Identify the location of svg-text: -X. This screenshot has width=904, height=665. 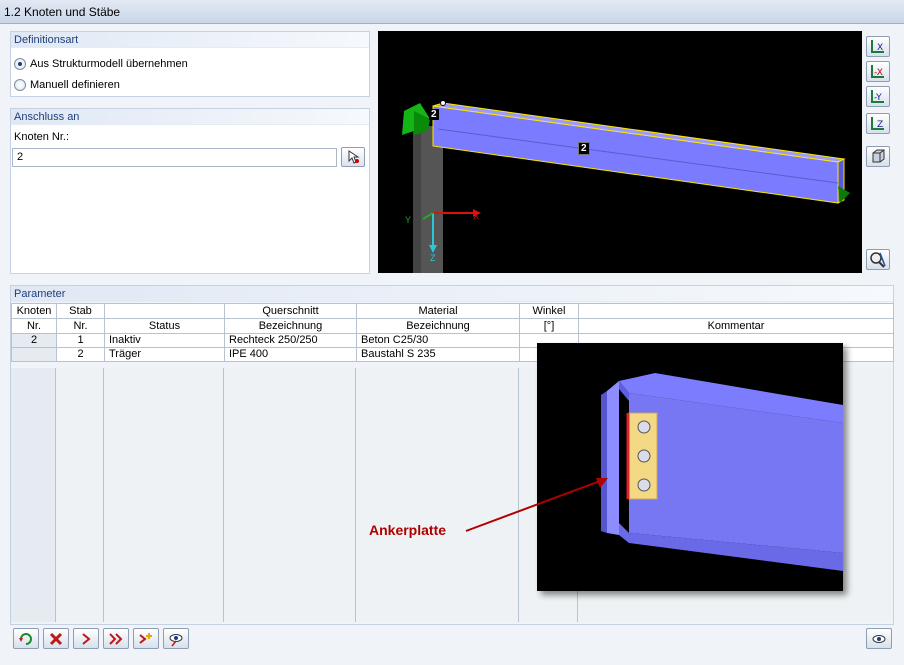
(878, 73).